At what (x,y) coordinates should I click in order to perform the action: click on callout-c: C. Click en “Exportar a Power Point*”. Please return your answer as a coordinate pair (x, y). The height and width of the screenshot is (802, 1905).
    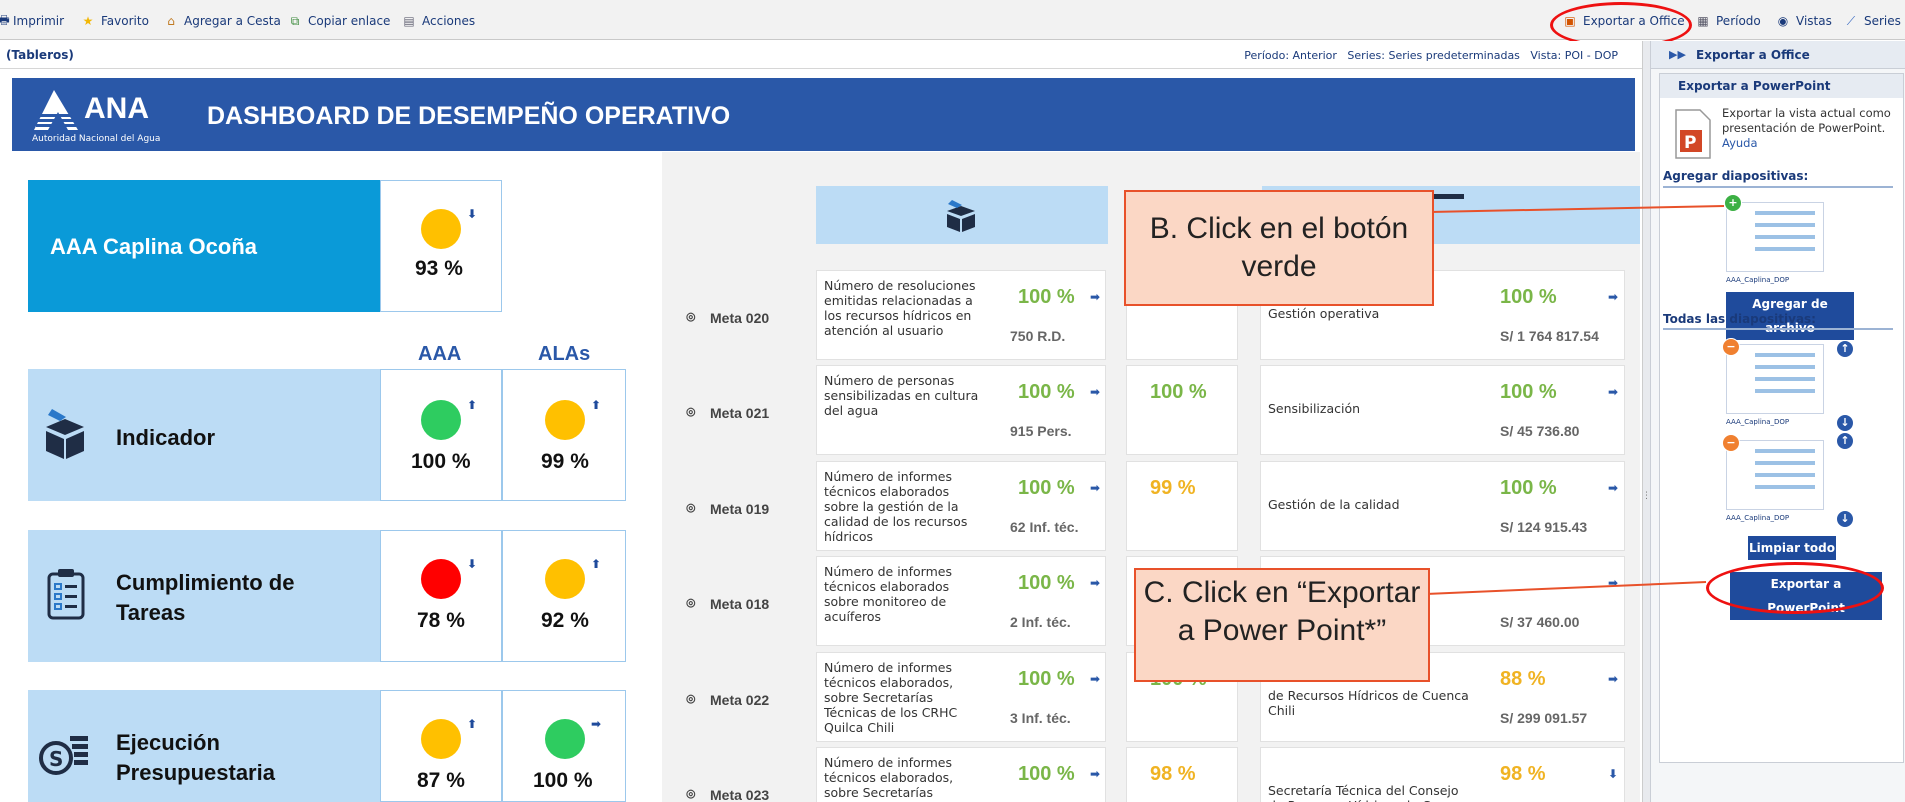
    Looking at the image, I should click on (1282, 625).